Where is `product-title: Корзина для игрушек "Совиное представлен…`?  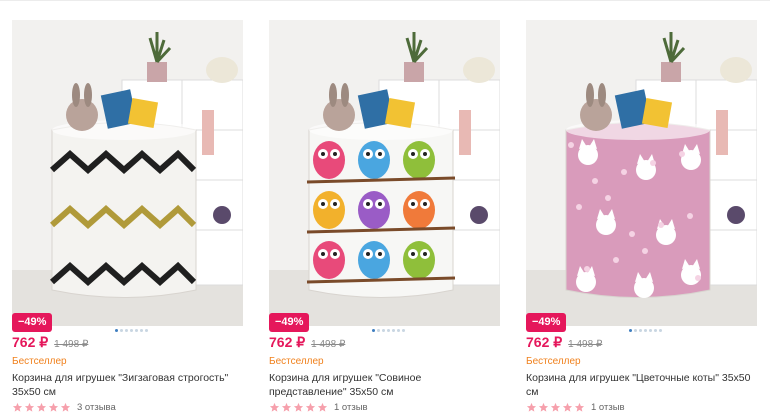
product-title: Корзина для игрушек "Совиное представлен… is located at coordinates (384, 385).